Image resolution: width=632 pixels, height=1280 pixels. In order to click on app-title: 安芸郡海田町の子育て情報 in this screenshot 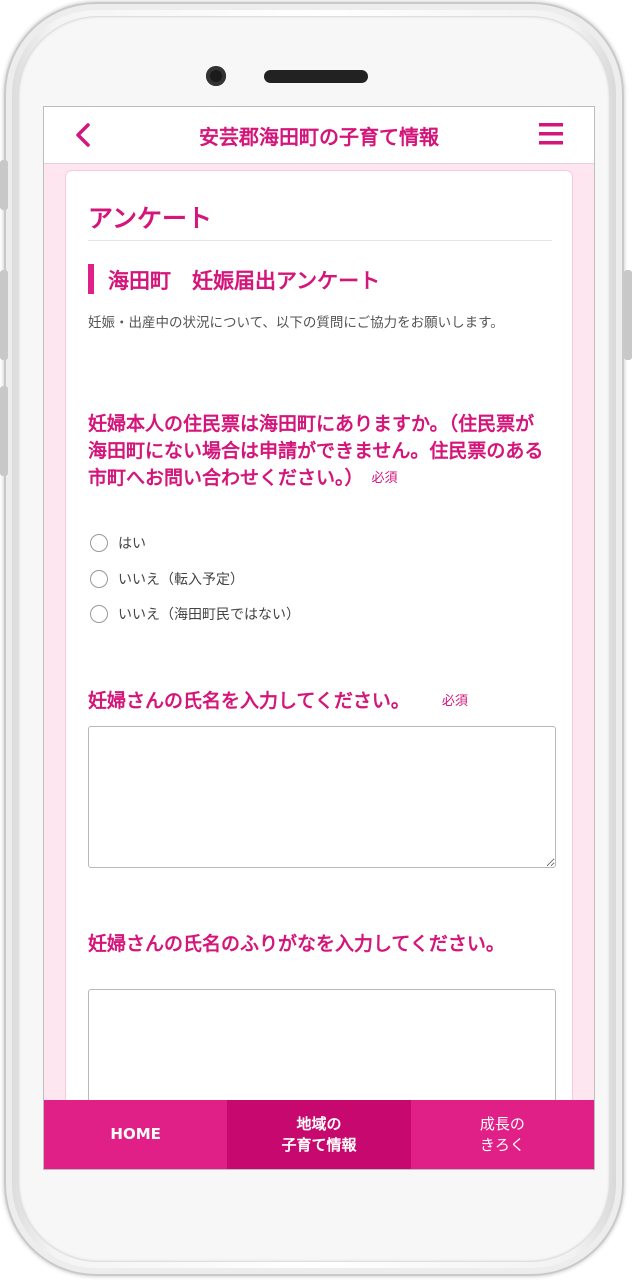, I will do `click(319, 137)`.